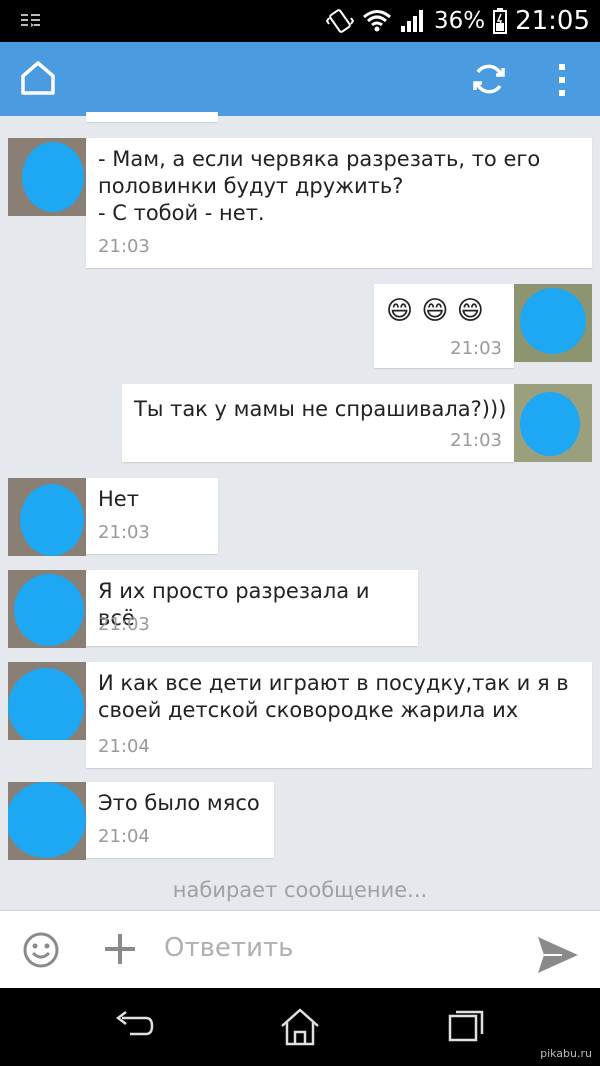 The height and width of the screenshot is (1066, 600). I want to click on reply-input: Ответить, so click(228, 948).